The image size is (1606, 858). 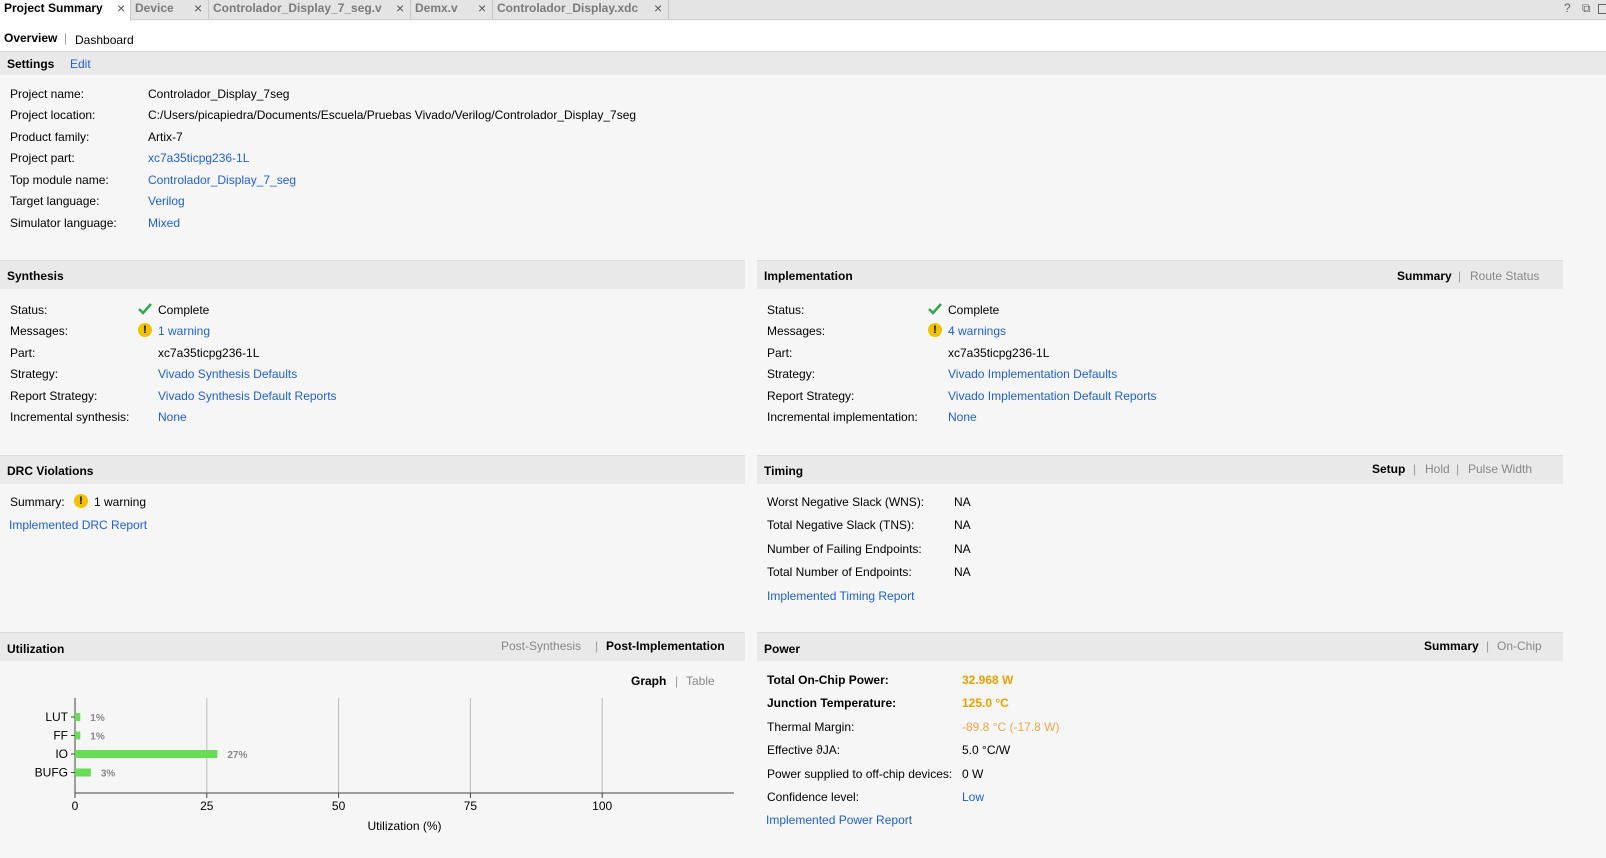 I want to click on incremental-implementation-link: None, so click(x=962, y=417).